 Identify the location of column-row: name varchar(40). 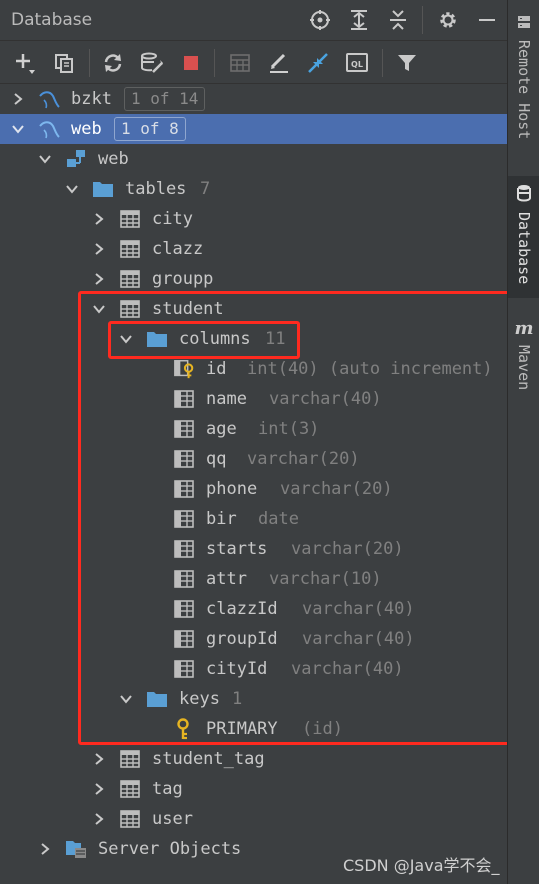
(253, 399).